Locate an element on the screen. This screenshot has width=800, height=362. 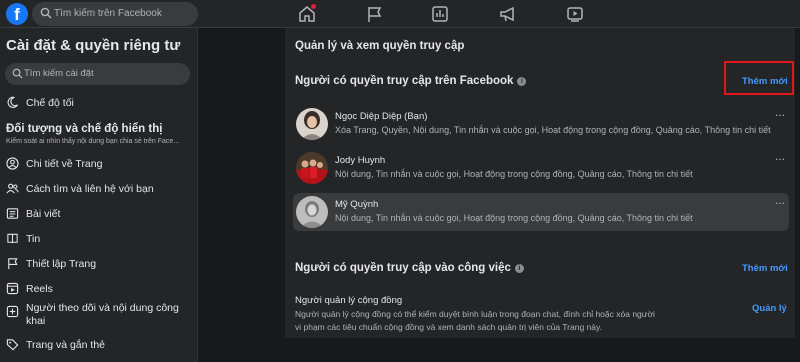
sidebar-item-label: Thiết lập Trang is located at coordinates (61, 264).